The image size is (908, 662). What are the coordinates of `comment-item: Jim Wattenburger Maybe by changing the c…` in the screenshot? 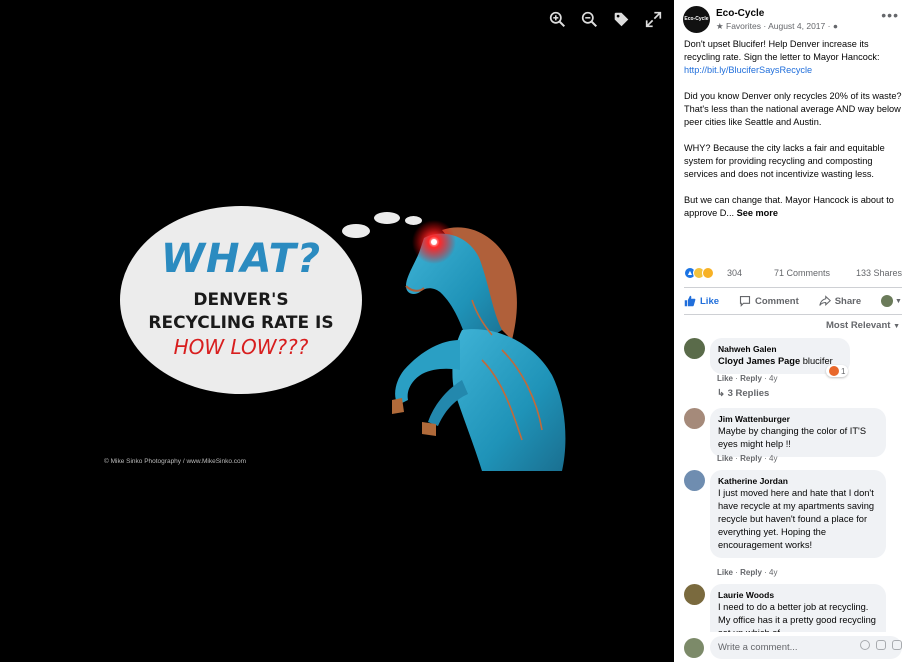 It's located at (793, 438).